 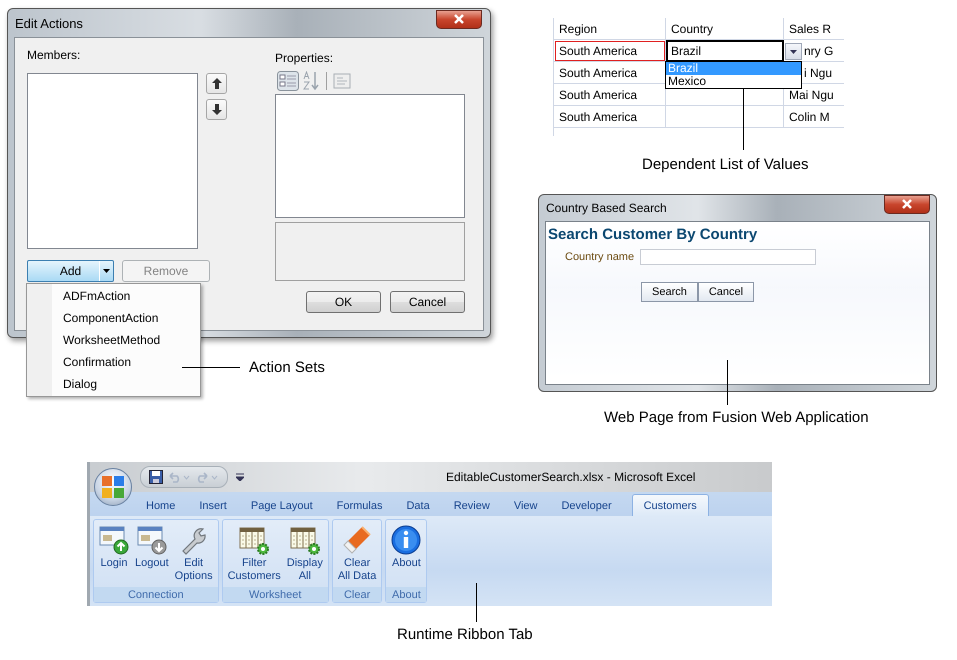 I want to click on group-label: Worksheet, so click(x=275, y=594).